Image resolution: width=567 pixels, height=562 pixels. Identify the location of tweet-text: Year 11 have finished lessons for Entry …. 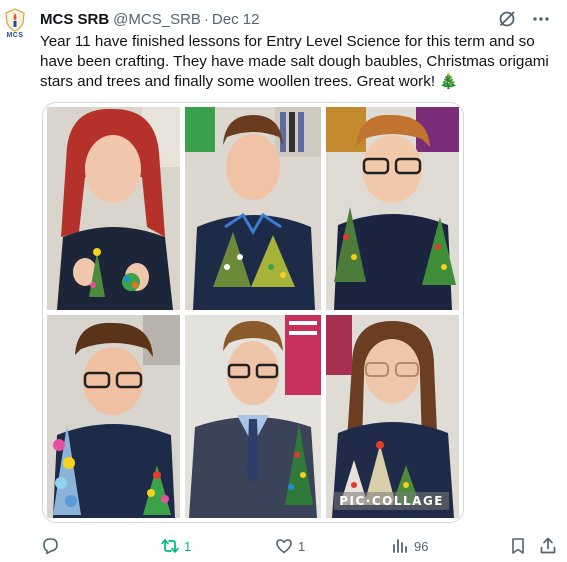
(294, 61).